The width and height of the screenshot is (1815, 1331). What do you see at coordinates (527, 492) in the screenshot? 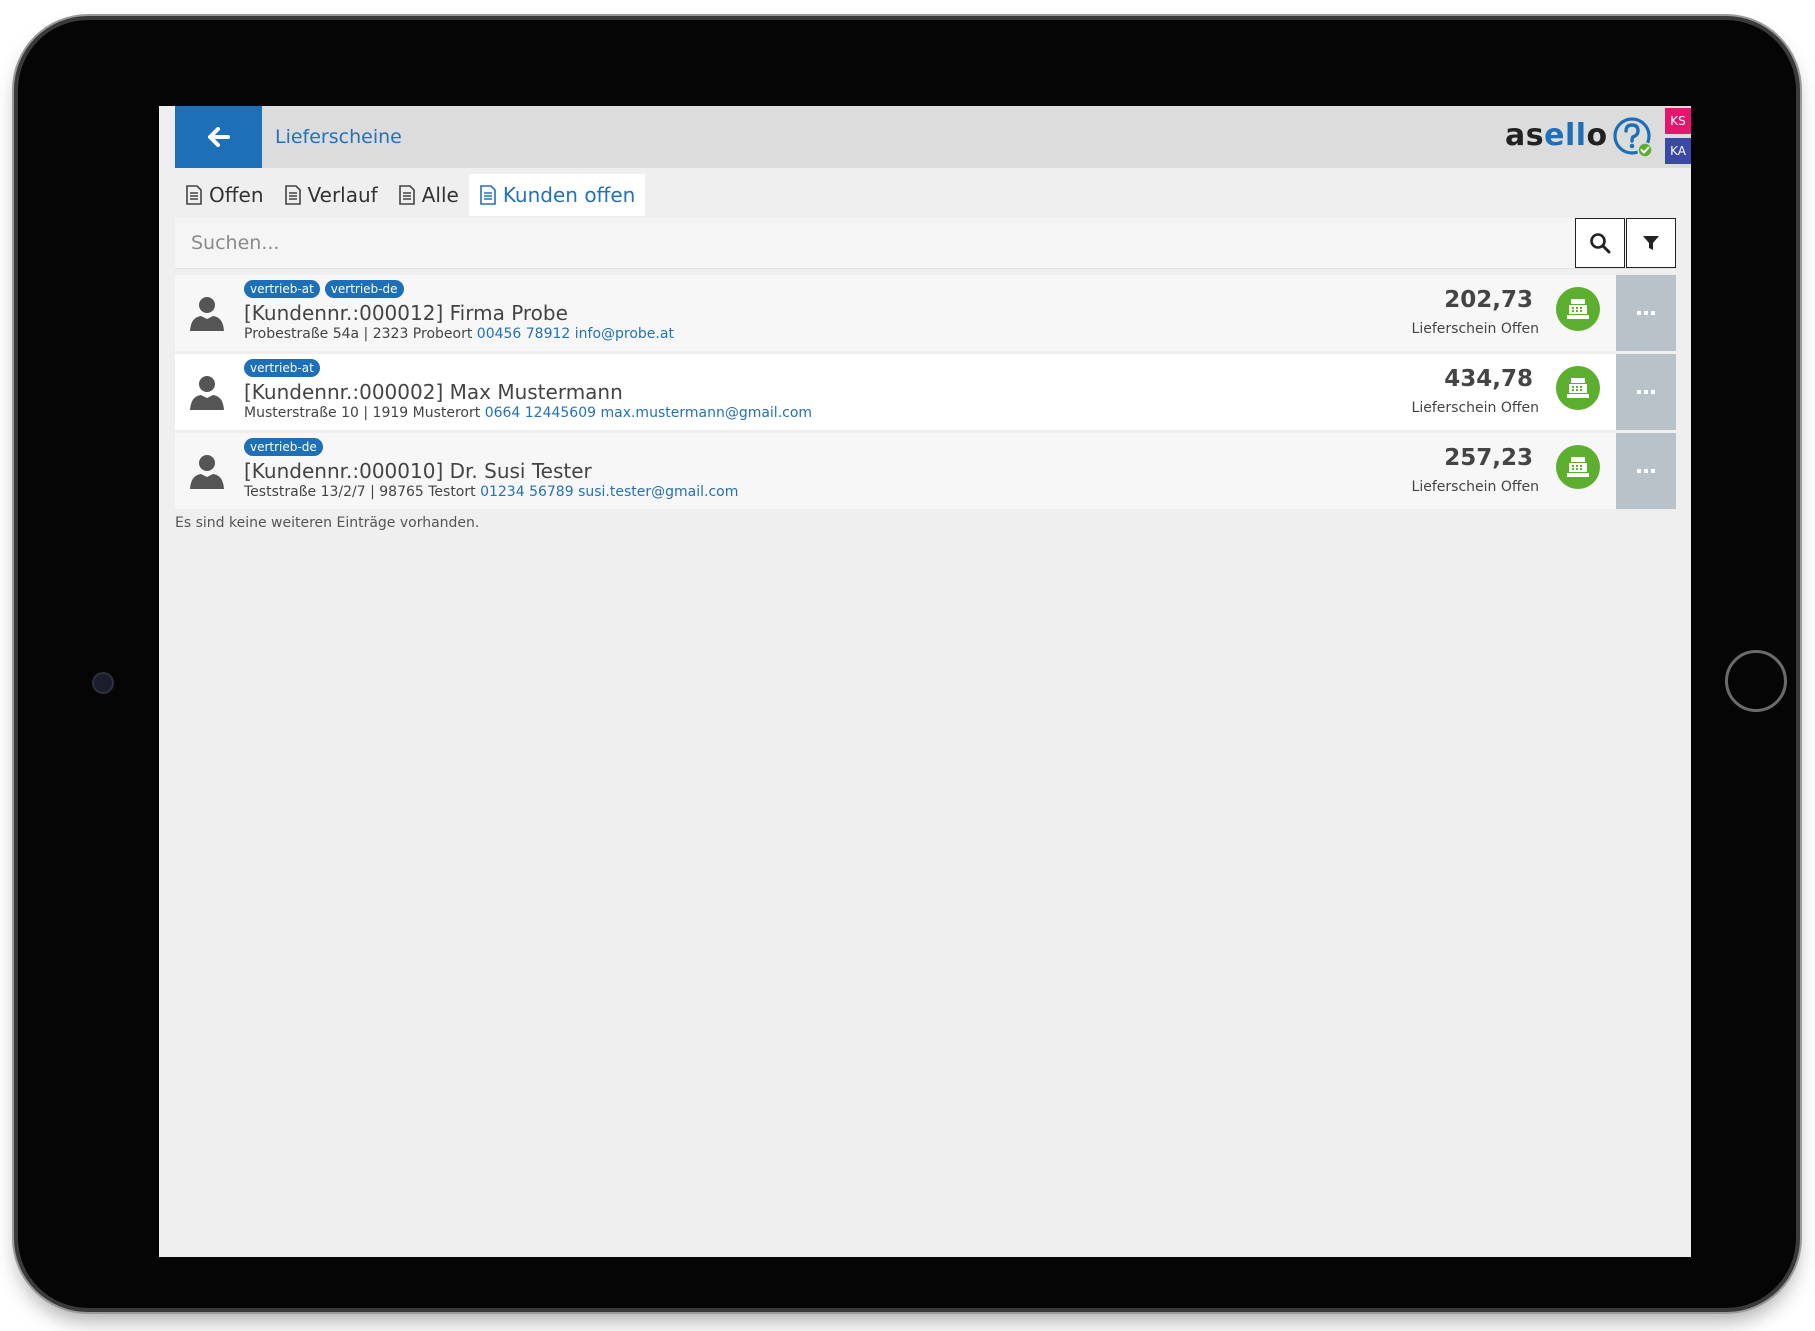
I see `customer-phone-link: 01234 56789` at bounding box center [527, 492].